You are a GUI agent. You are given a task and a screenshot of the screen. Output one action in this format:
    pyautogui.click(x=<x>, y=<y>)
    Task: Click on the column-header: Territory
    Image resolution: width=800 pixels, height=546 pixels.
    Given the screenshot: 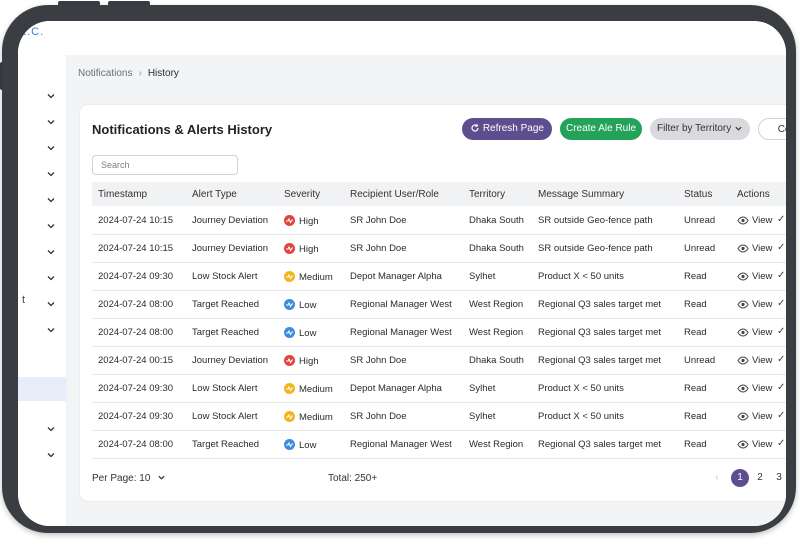 What is the action you would take?
    pyautogui.click(x=487, y=194)
    